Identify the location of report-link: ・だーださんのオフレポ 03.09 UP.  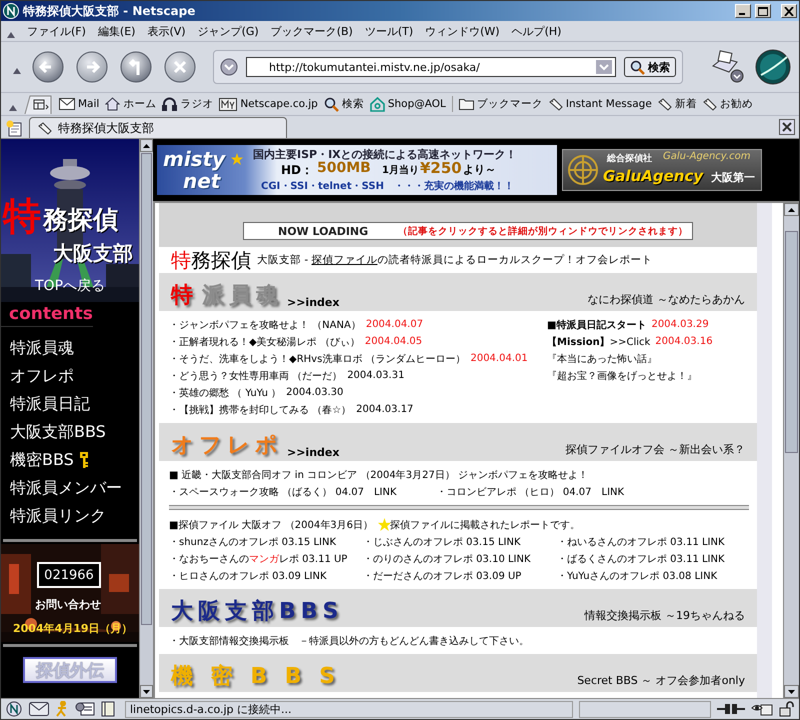
(442, 575).